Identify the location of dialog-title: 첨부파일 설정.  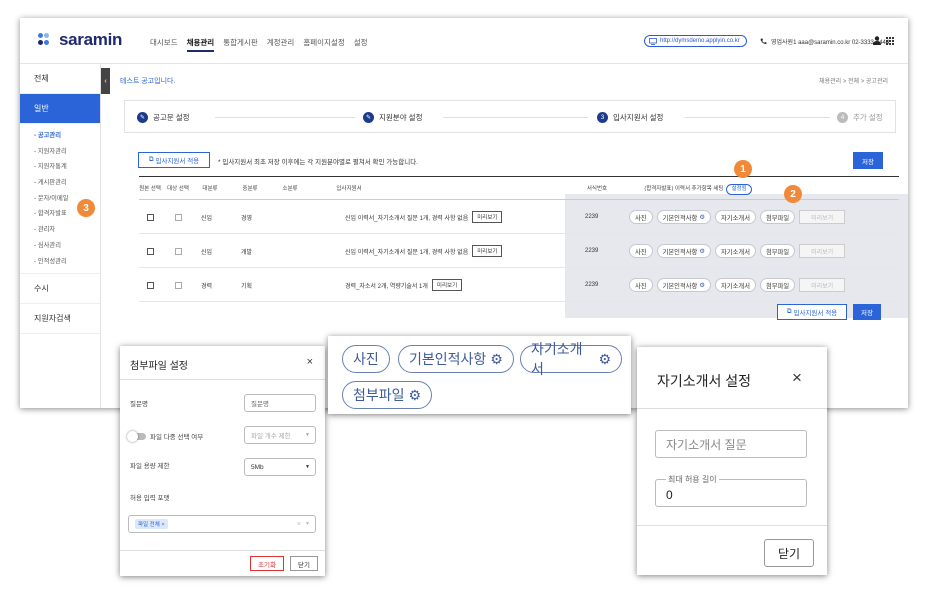
(159, 366).